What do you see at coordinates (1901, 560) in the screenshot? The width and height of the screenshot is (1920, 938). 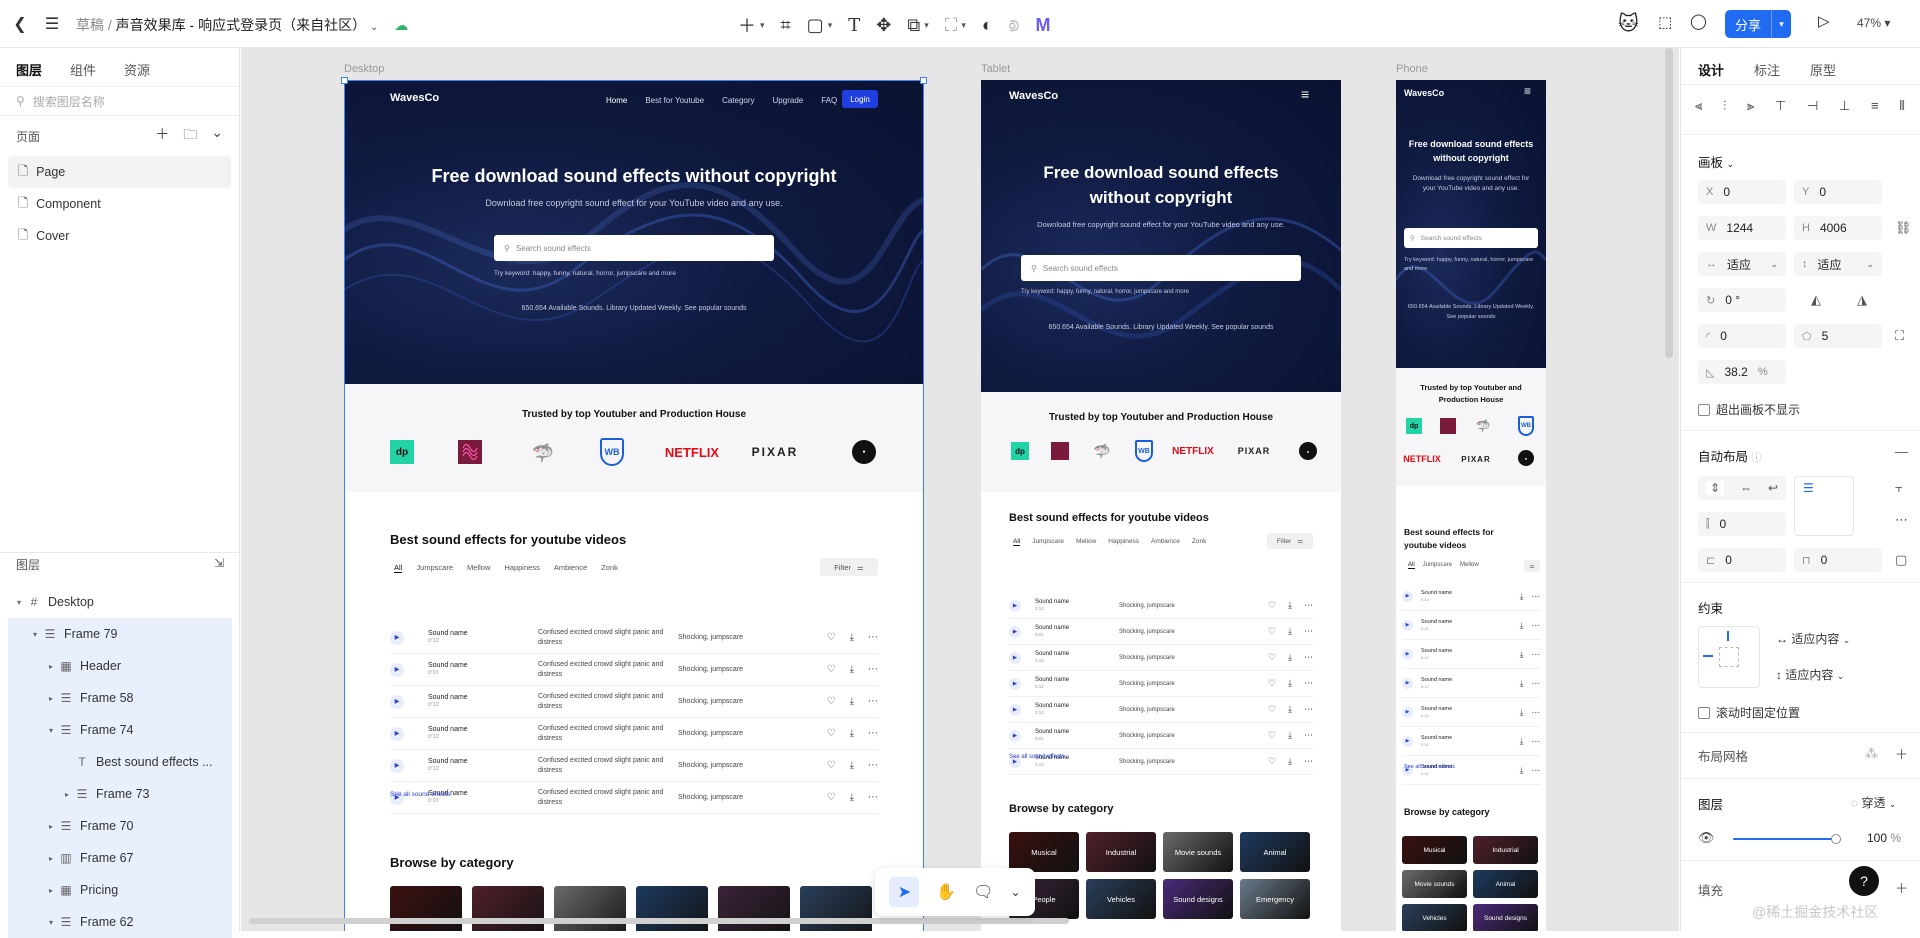 I see `padding-settings-icon: ▢` at bounding box center [1901, 560].